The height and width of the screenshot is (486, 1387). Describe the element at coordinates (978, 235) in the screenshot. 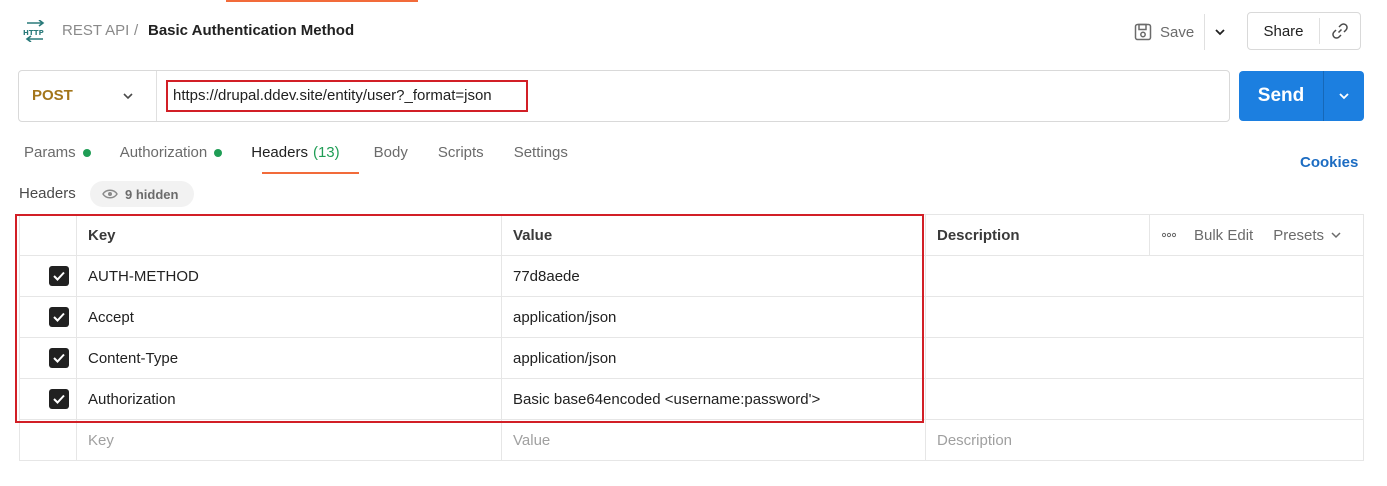

I see `column-label: Description` at that location.